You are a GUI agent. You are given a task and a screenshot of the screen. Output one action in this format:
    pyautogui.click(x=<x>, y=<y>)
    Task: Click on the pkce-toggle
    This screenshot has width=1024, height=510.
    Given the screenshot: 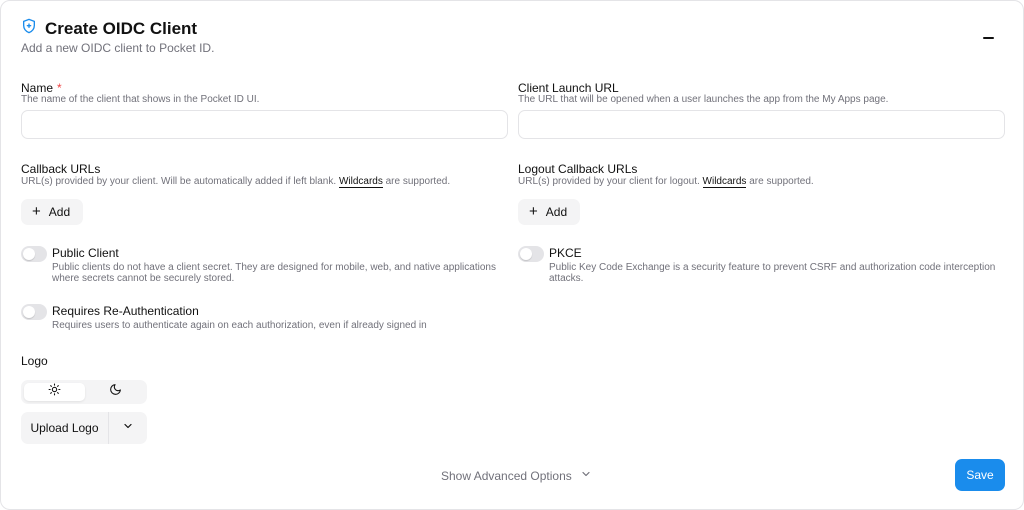 What is the action you would take?
    pyautogui.click(x=531, y=254)
    